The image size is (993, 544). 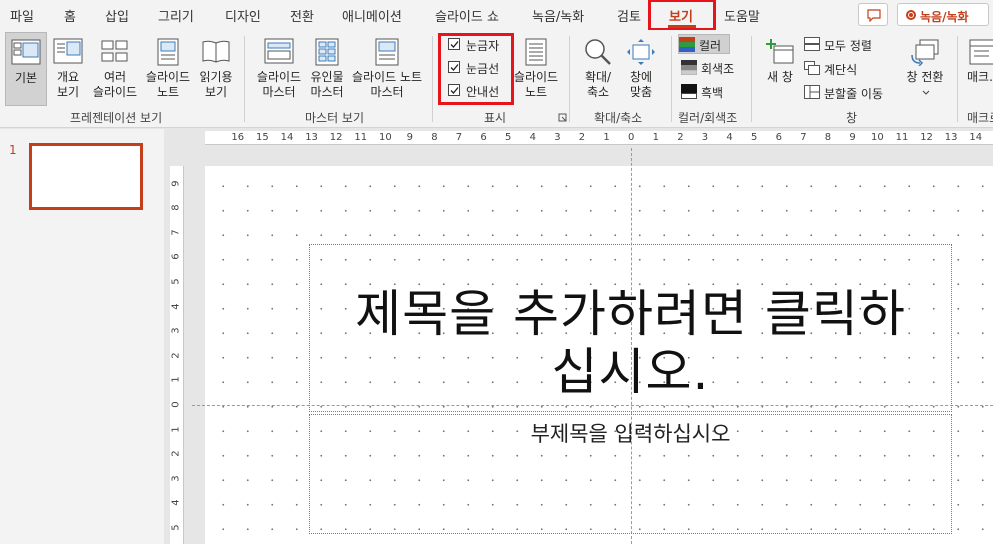 What do you see at coordinates (850, 93) in the screenshot?
I see `move-split-button: 분할줄 이동` at bounding box center [850, 93].